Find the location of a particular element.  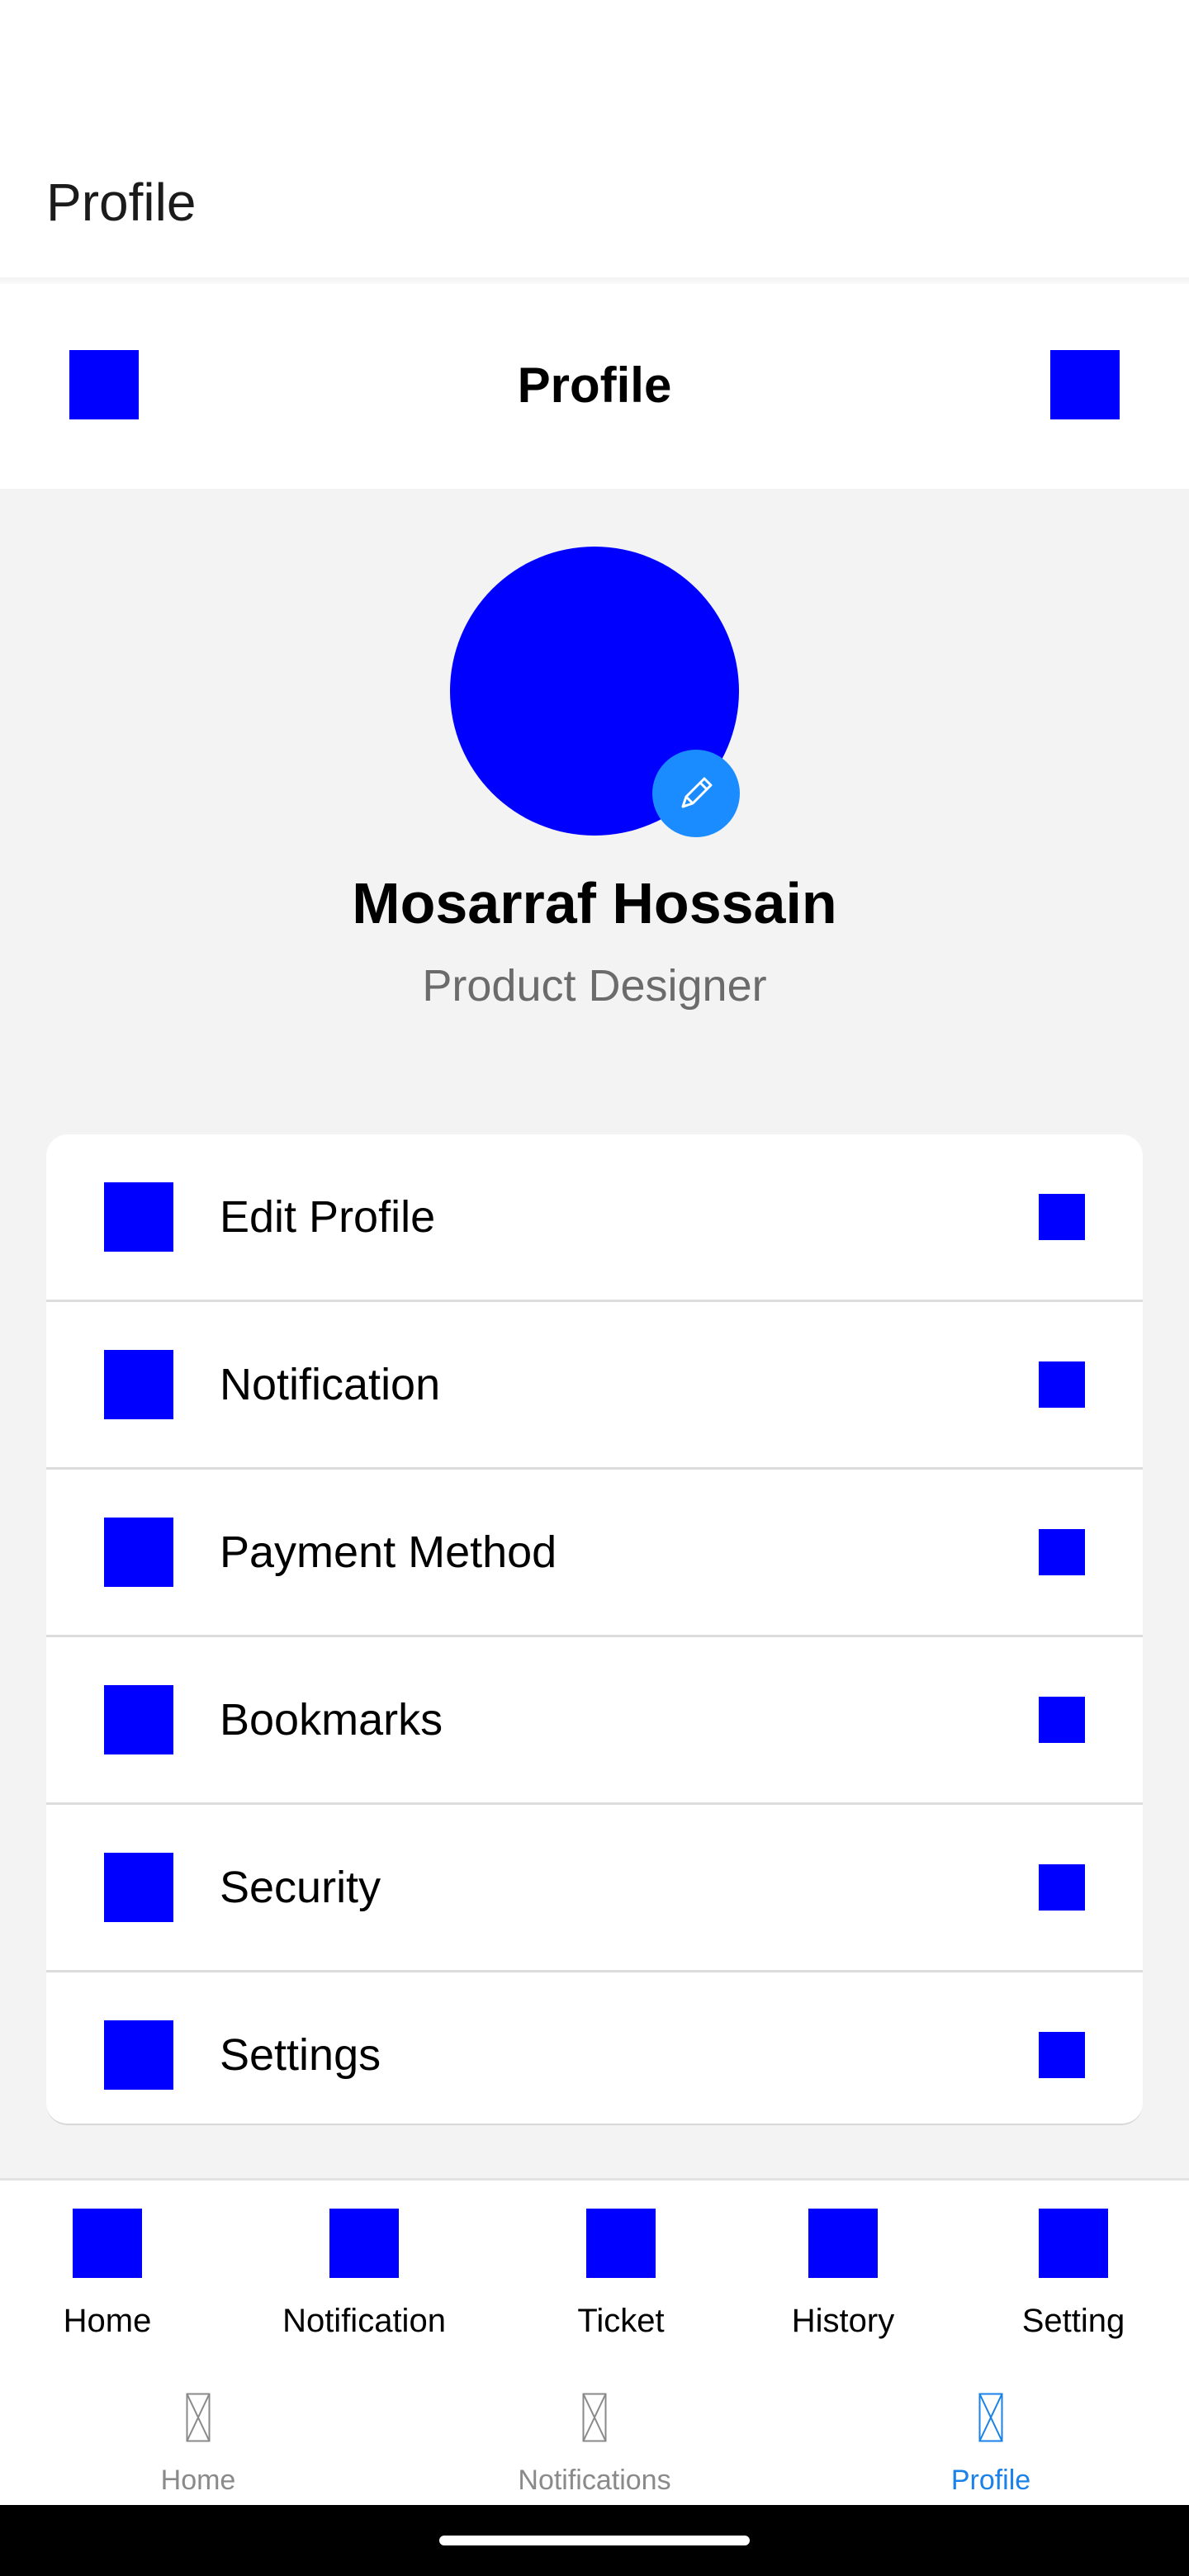

user-icon is located at coordinates (138, 1217).